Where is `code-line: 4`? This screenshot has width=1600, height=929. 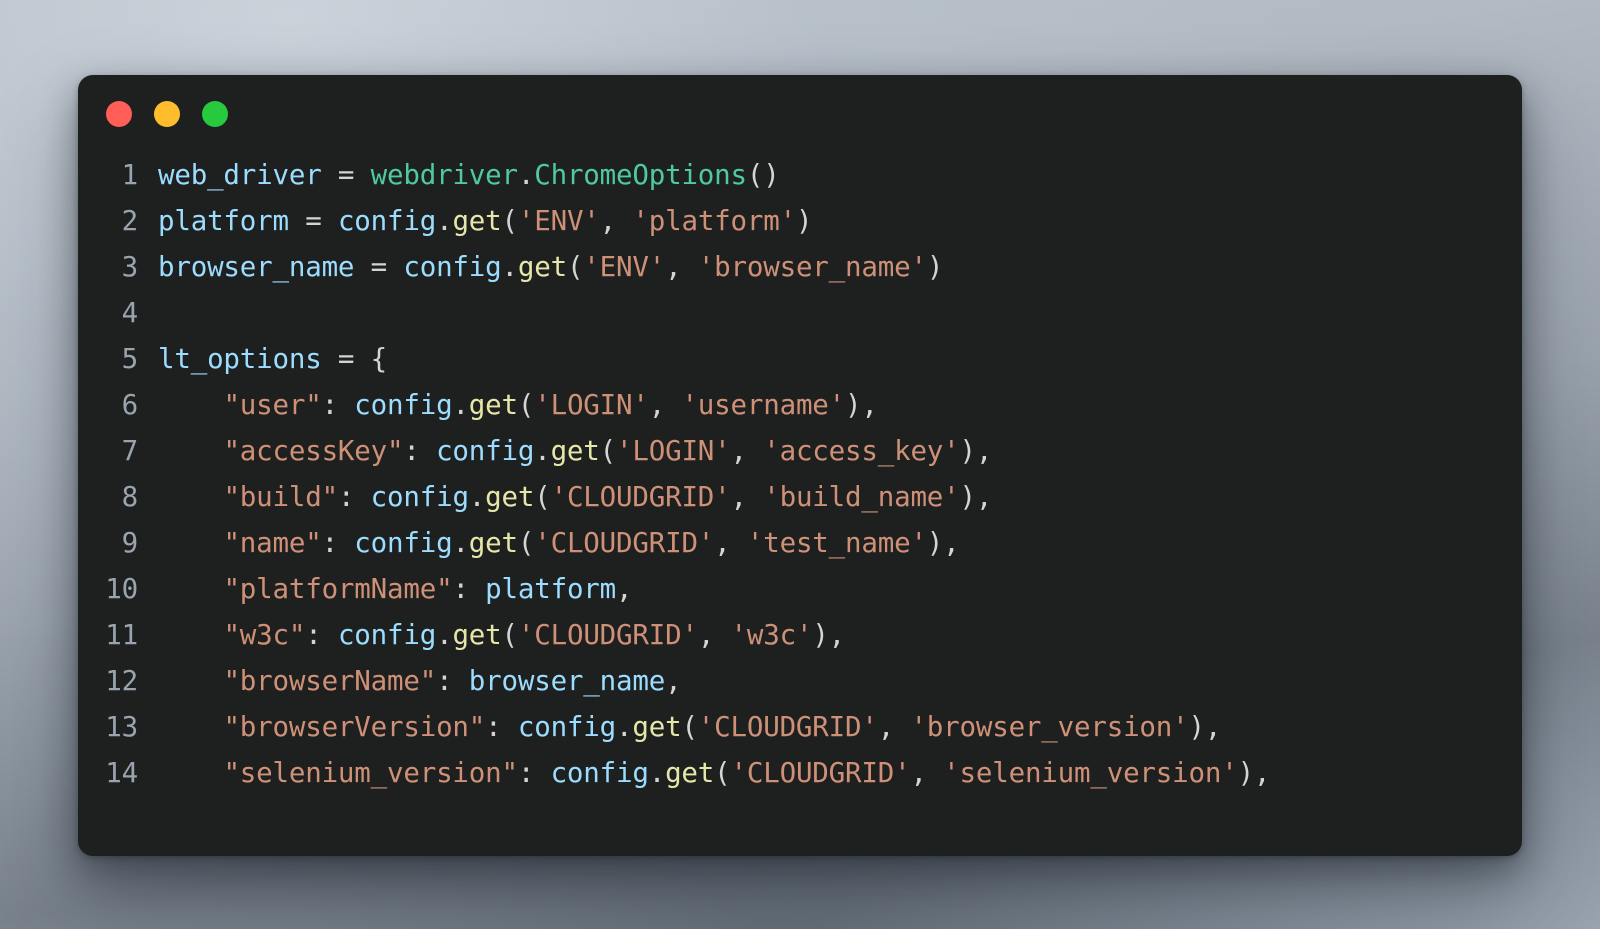 code-line: 4 is located at coordinates (800, 313).